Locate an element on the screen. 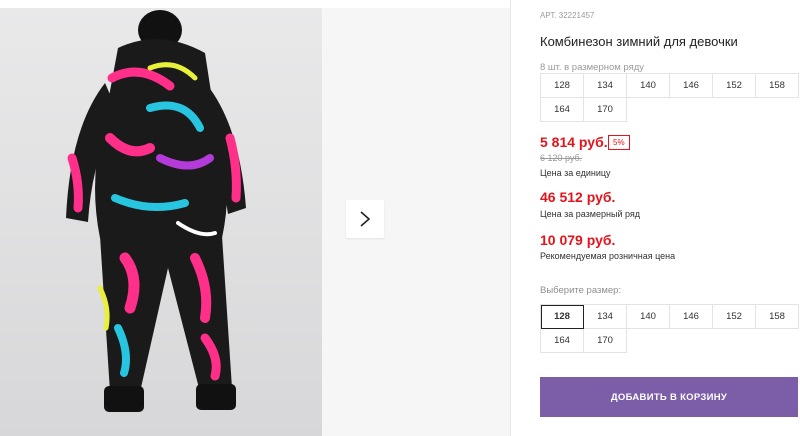 Image resolution: width=800 pixels, height=436 pixels. unit-price-caption: Цена за единицу is located at coordinates (575, 173).